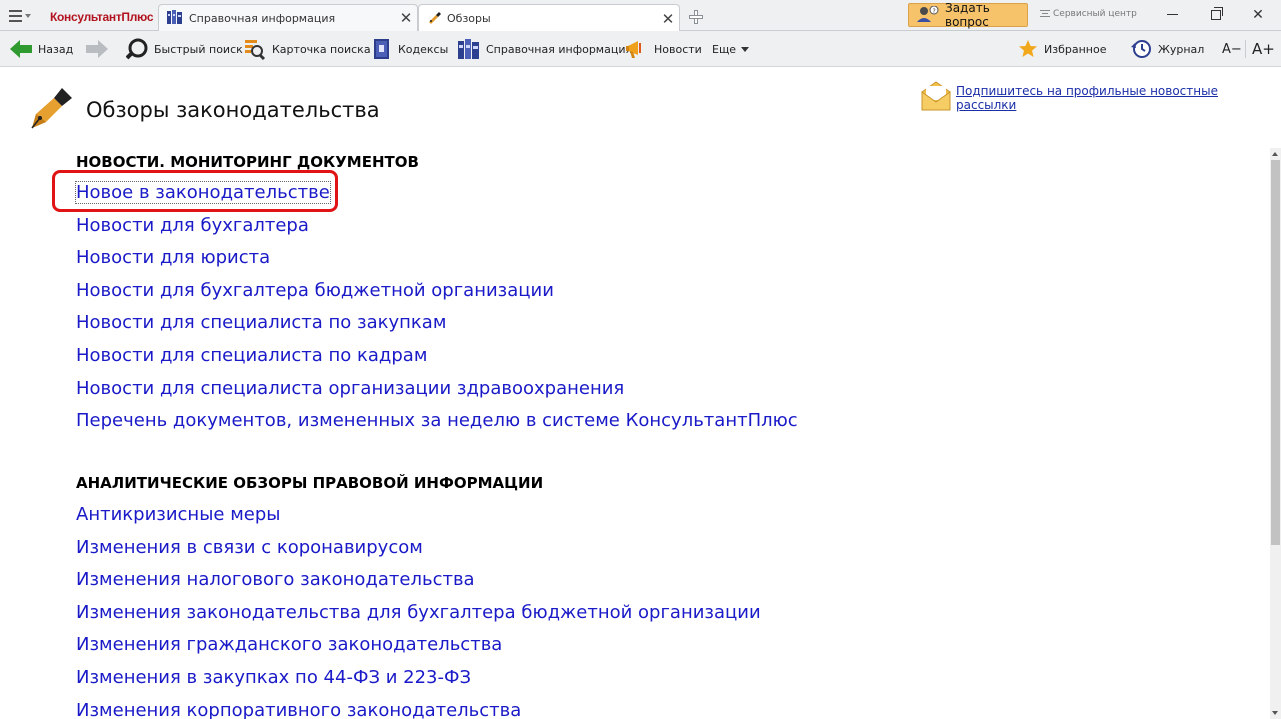  I want to click on history-clock-icon, so click(1141, 49).